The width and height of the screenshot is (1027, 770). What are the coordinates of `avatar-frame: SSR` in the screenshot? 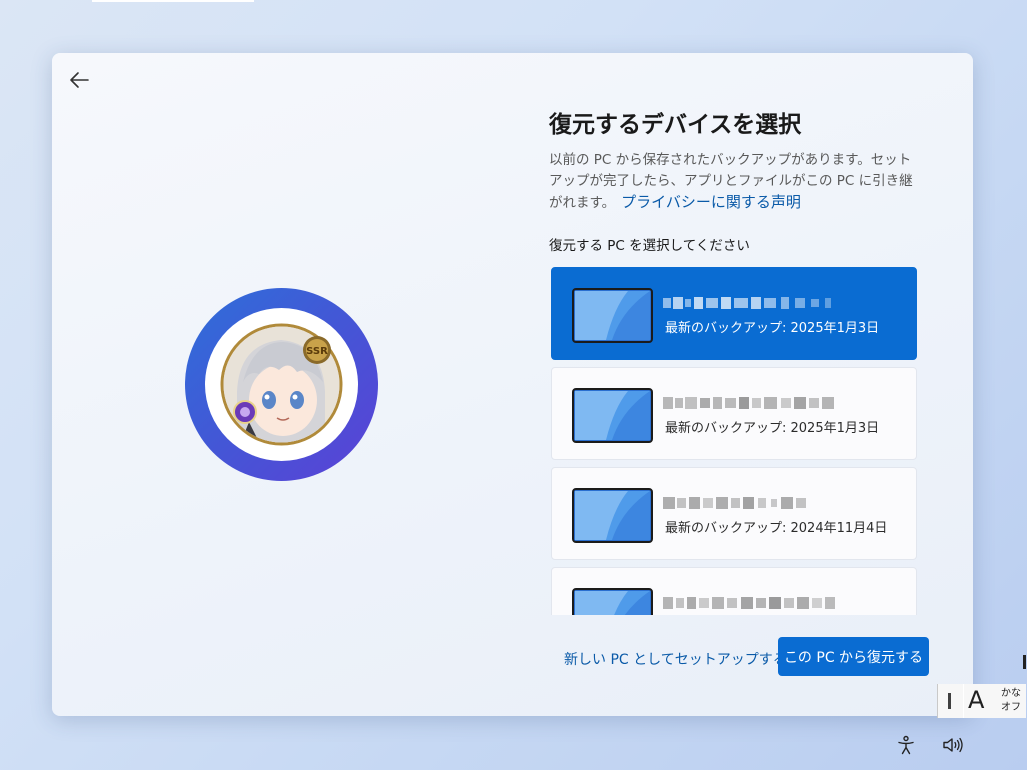 It's located at (281, 384).